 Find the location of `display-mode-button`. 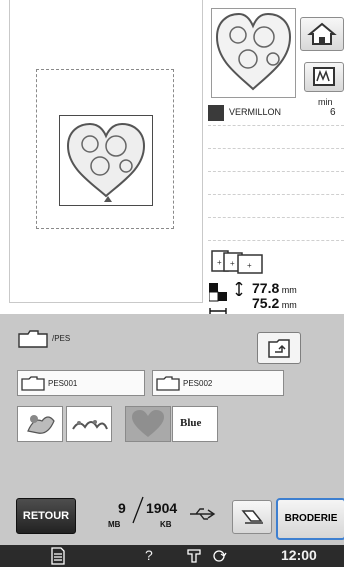

display-mode-button is located at coordinates (324, 77).